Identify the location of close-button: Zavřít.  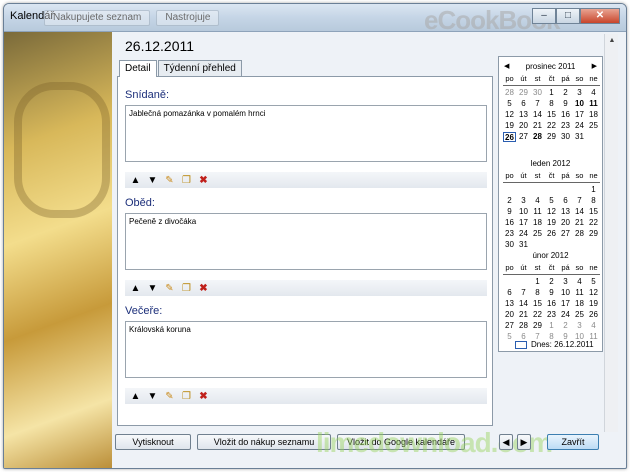
(573, 442).